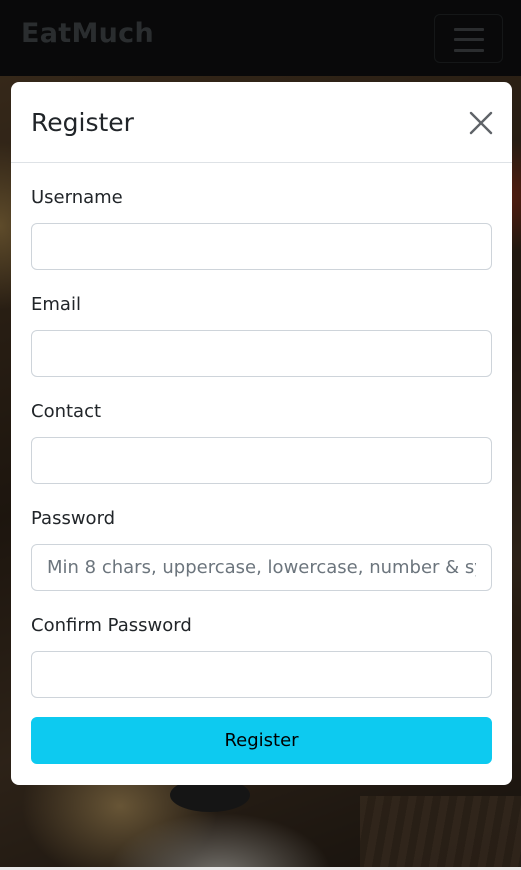  Describe the element at coordinates (261, 674) in the screenshot. I see `confirm-password-input` at that location.